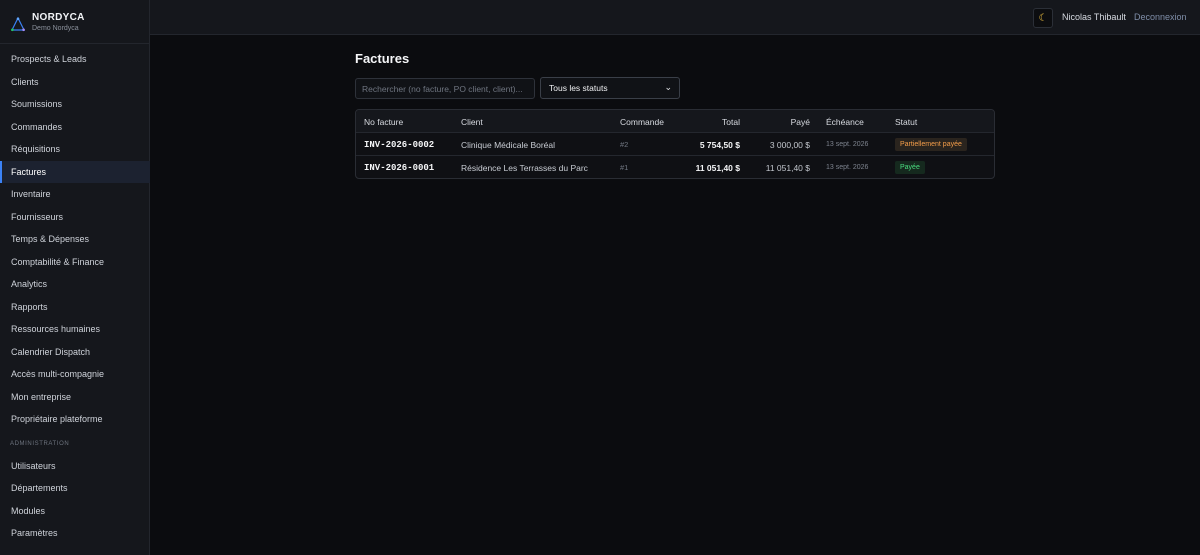 This screenshot has height=555, width=1200. I want to click on invoice-client: Clinique Médicale Boréal, so click(508, 144).